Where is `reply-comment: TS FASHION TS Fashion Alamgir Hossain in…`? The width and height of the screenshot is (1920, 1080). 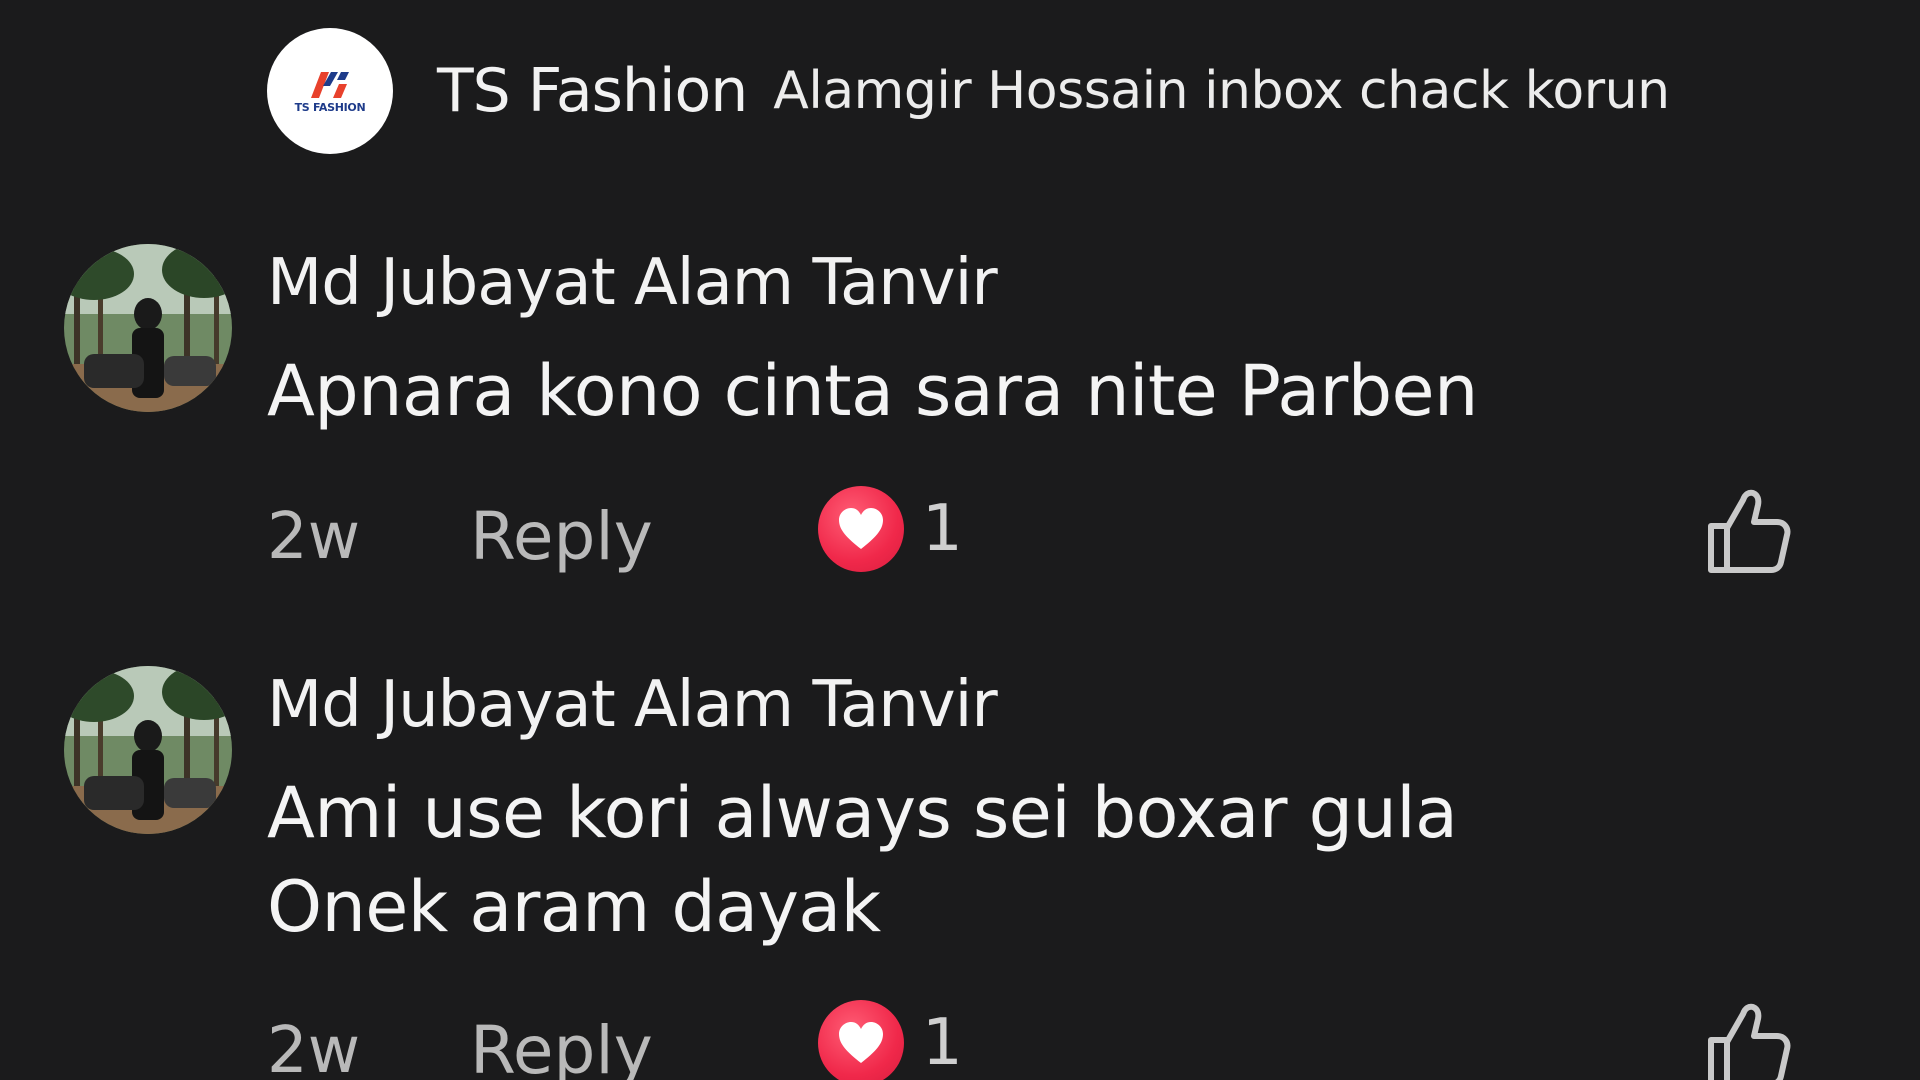
reply-comment: TS FASHION TS Fashion Alamgir Hossain in… is located at coordinates (968, 91).